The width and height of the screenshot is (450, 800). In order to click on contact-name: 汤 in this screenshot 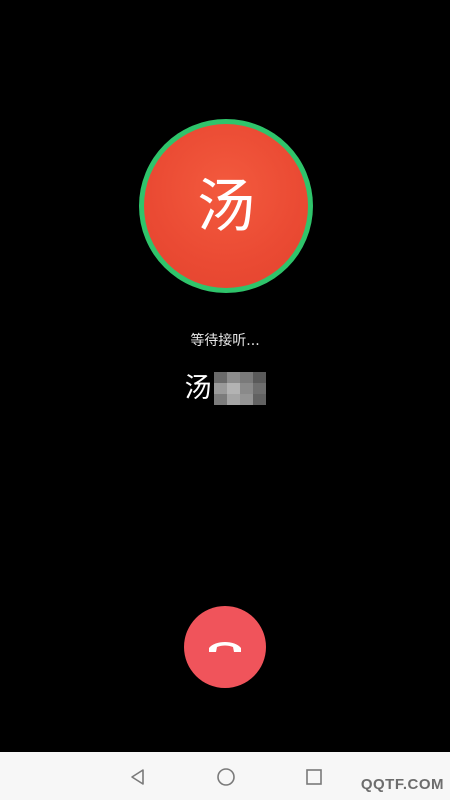, I will do `click(225, 388)`.